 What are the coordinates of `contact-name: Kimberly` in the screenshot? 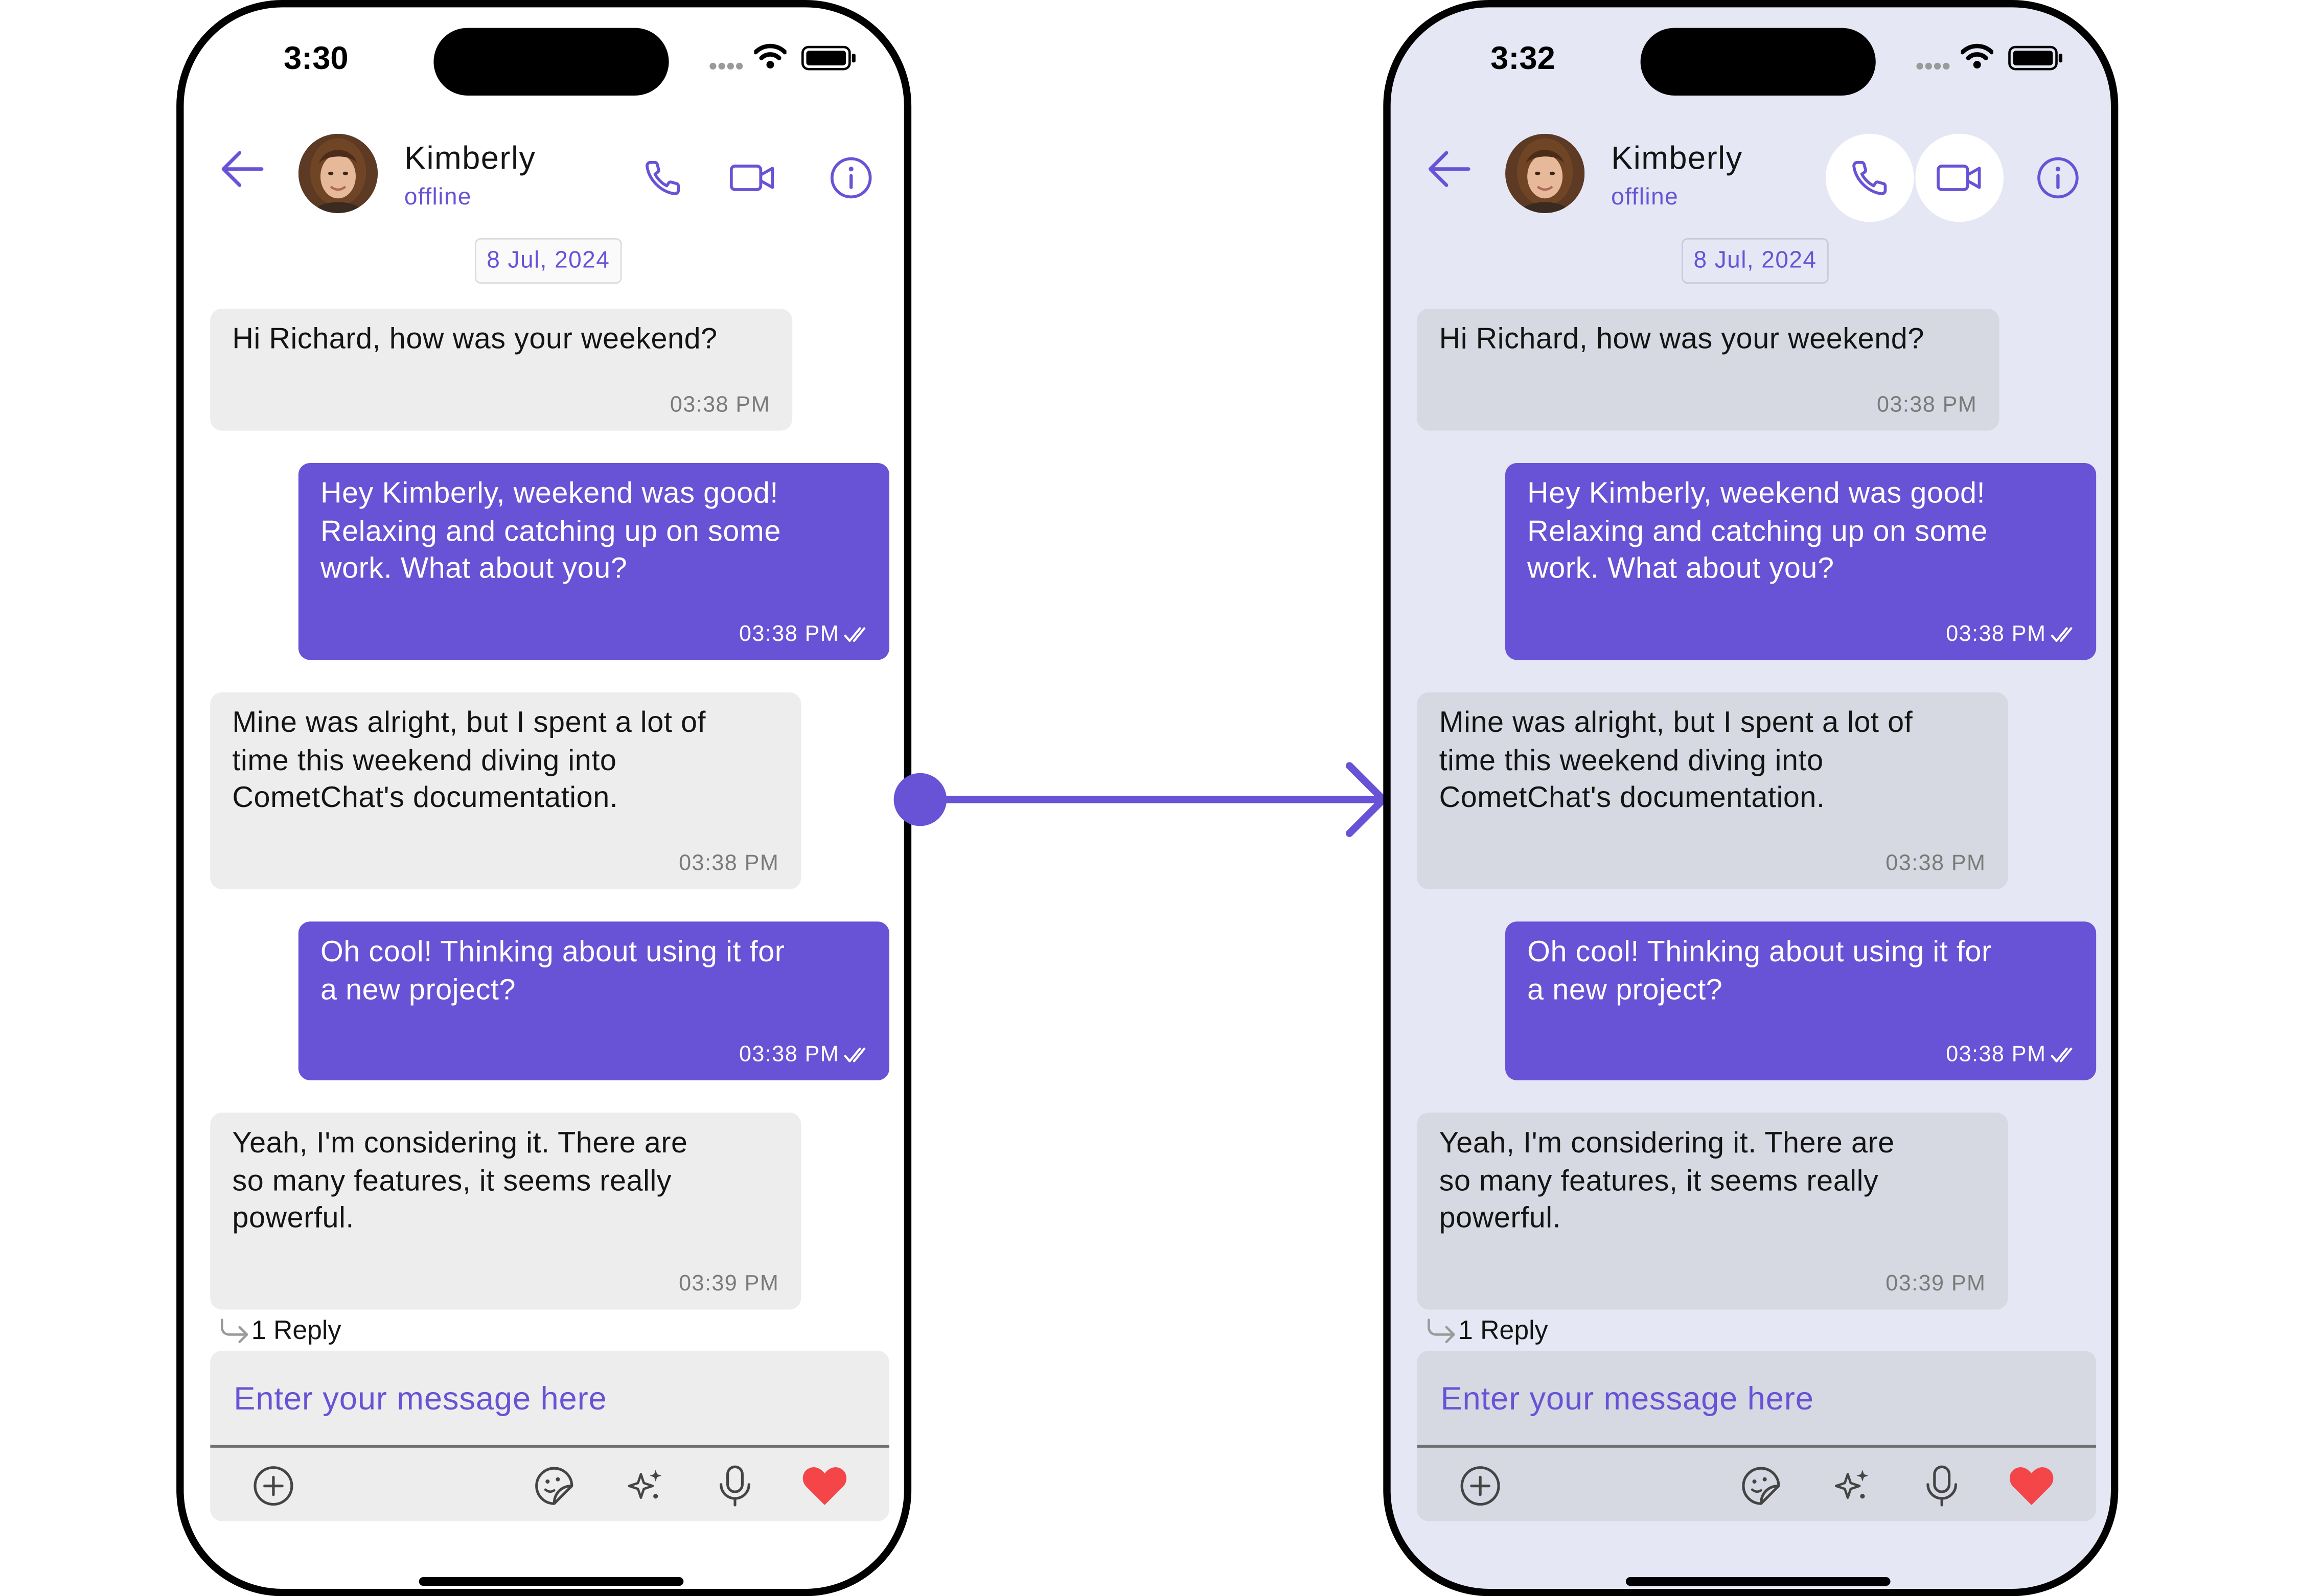 It's located at (1677, 158).